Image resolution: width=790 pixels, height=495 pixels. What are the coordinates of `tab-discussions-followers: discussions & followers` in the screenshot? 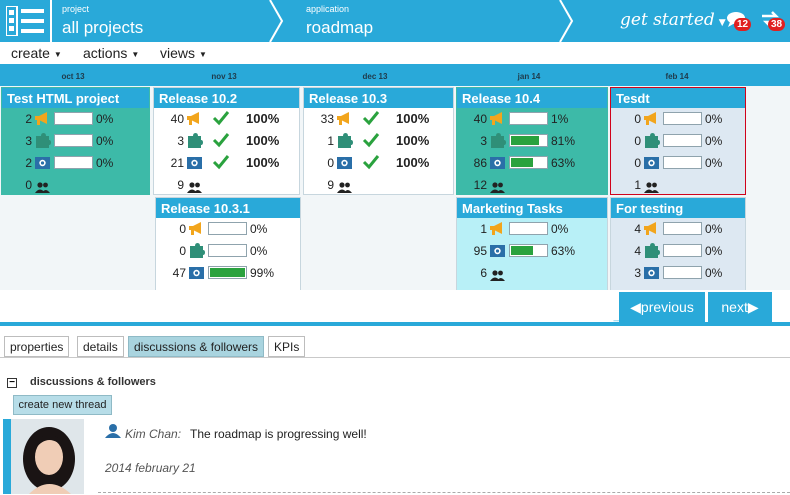 It's located at (196, 346).